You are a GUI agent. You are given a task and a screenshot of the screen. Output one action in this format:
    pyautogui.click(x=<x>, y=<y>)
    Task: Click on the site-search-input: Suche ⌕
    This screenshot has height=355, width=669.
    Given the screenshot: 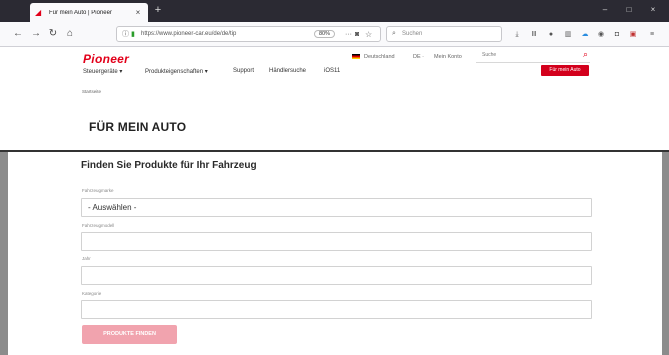 What is the action you would take?
    pyautogui.click(x=533, y=56)
    